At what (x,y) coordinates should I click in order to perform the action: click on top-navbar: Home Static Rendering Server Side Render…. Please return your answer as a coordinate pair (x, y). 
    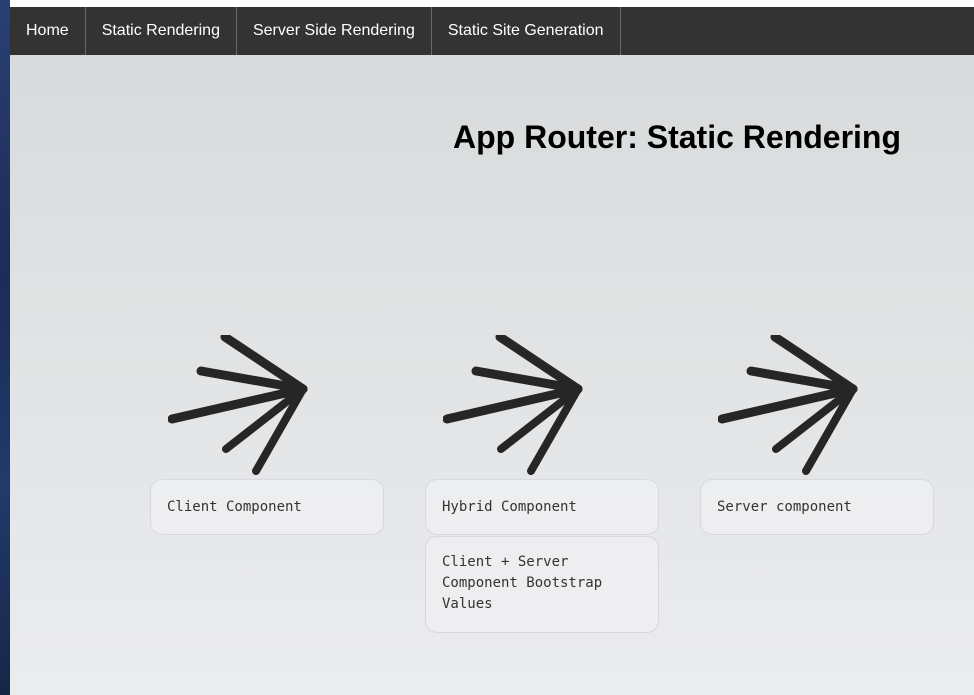
    Looking at the image, I should click on (492, 31).